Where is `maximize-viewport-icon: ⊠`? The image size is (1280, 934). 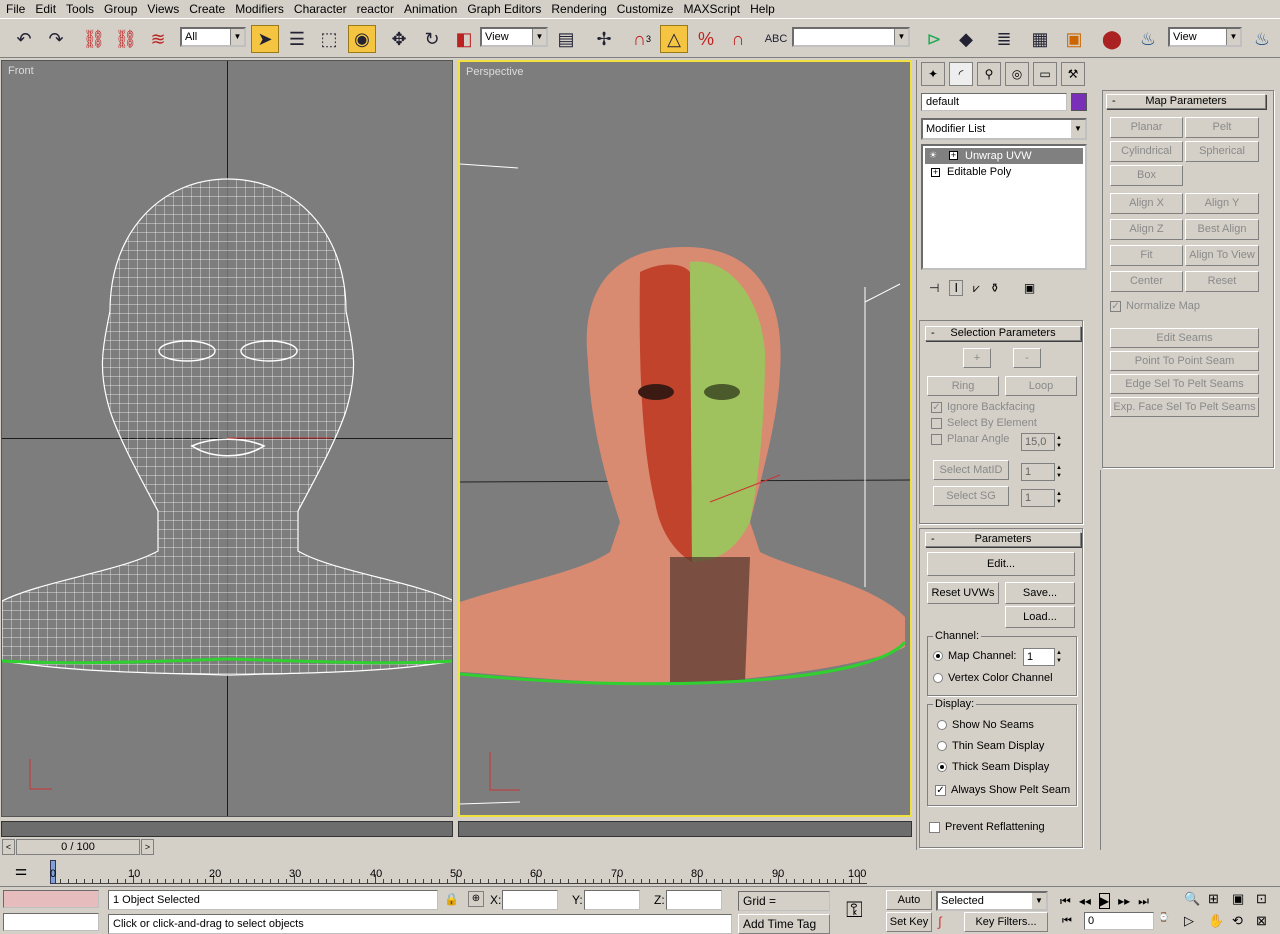 maximize-viewport-icon: ⊠ is located at coordinates (1267, 923).